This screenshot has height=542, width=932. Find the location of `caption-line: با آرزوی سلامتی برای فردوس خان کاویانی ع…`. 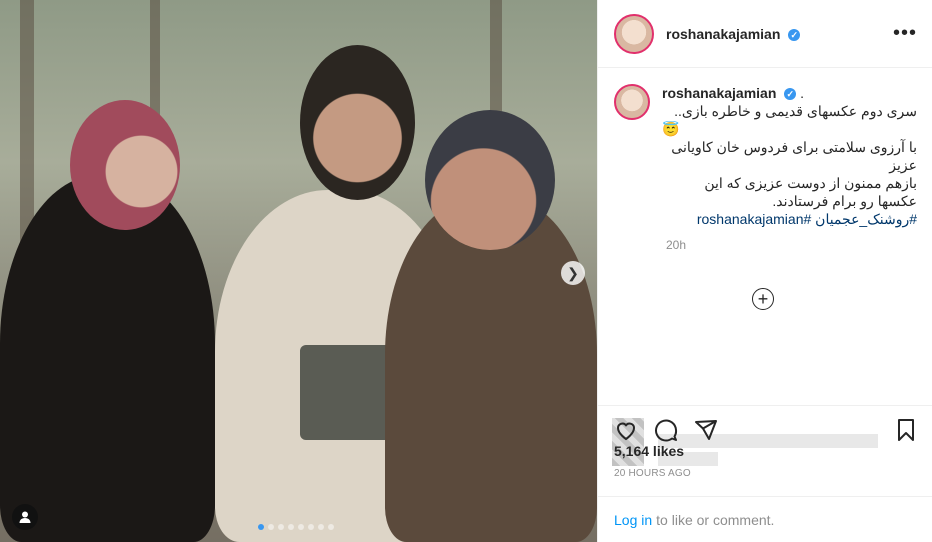

caption-line: با آرزوی سلامتی برای فردوس خان کاویانی ع… is located at coordinates (794, 156).